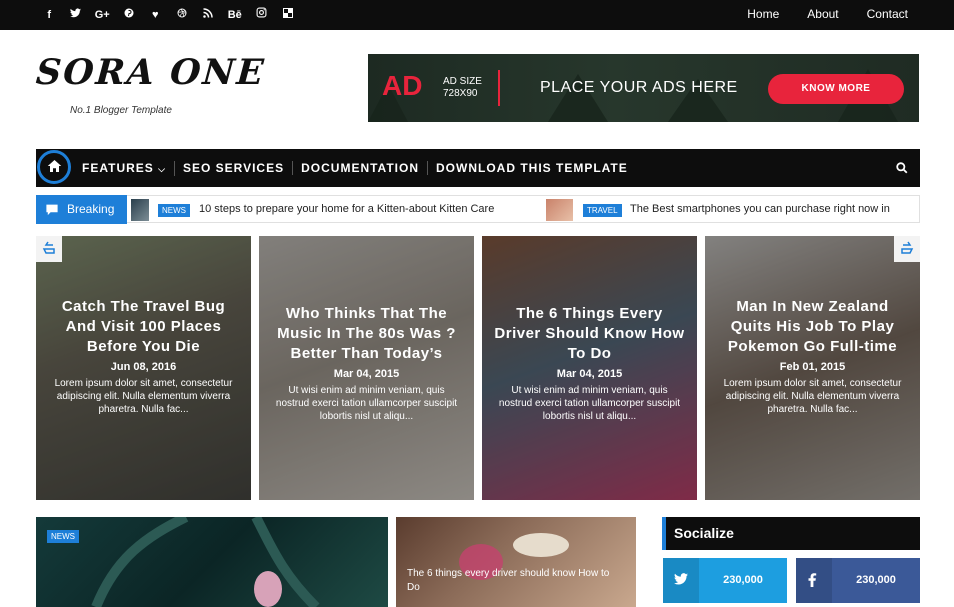 The image size is (954, 607). Describe the element at coordinates (91, 209) in the screenshot. I see `breaking-label-text: Breaking` at that location.